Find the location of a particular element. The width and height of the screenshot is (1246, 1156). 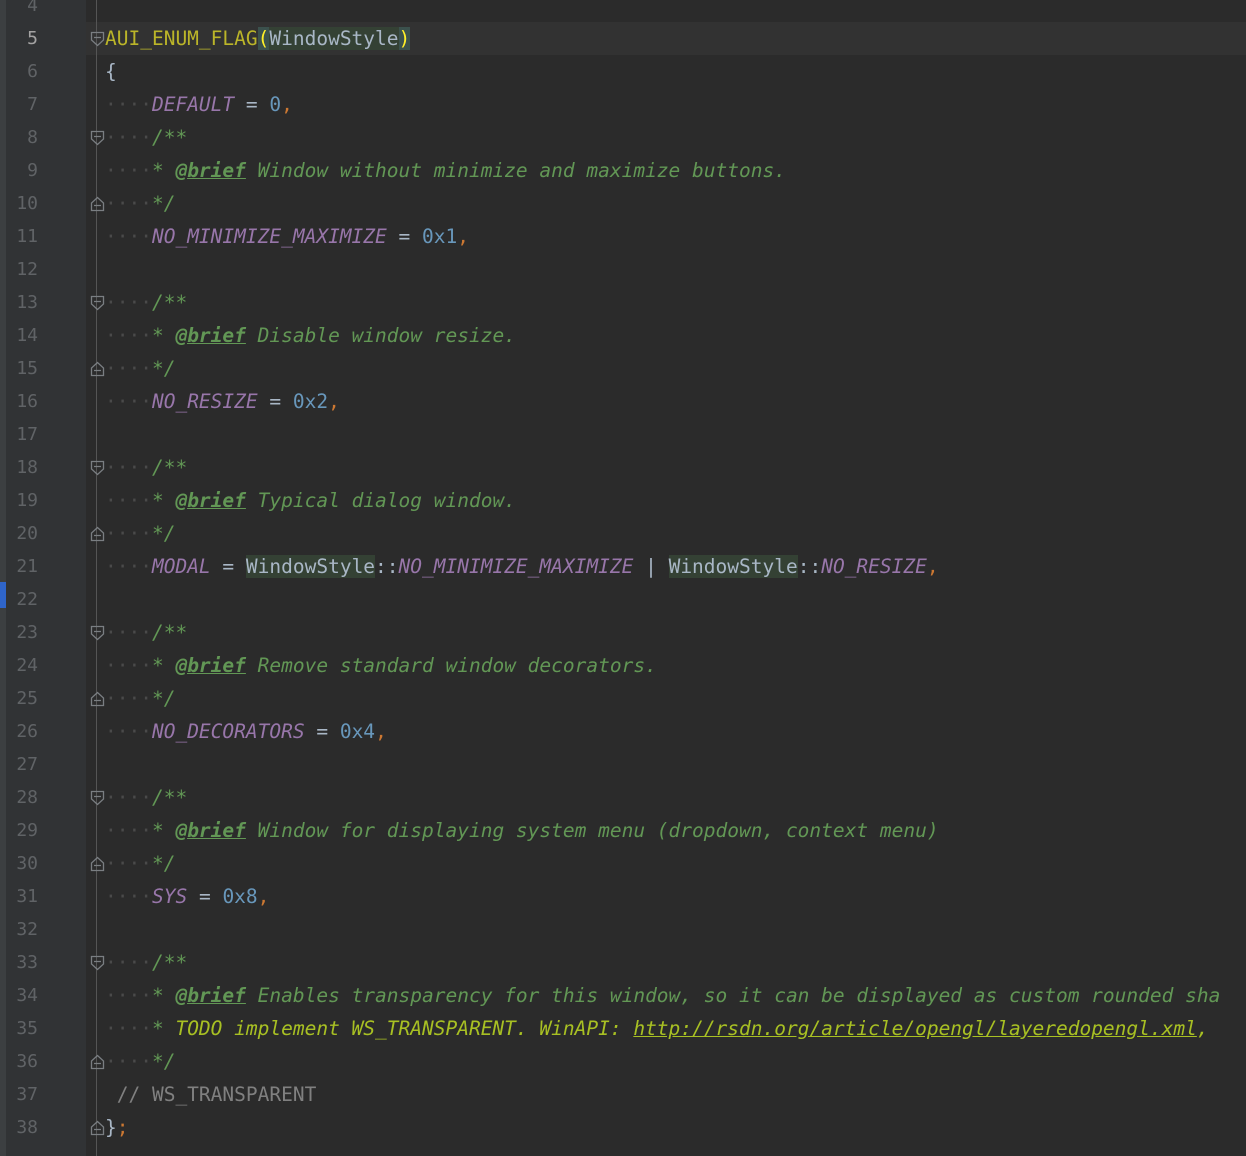

line-number: 19 is located at coordinates (22, 500).